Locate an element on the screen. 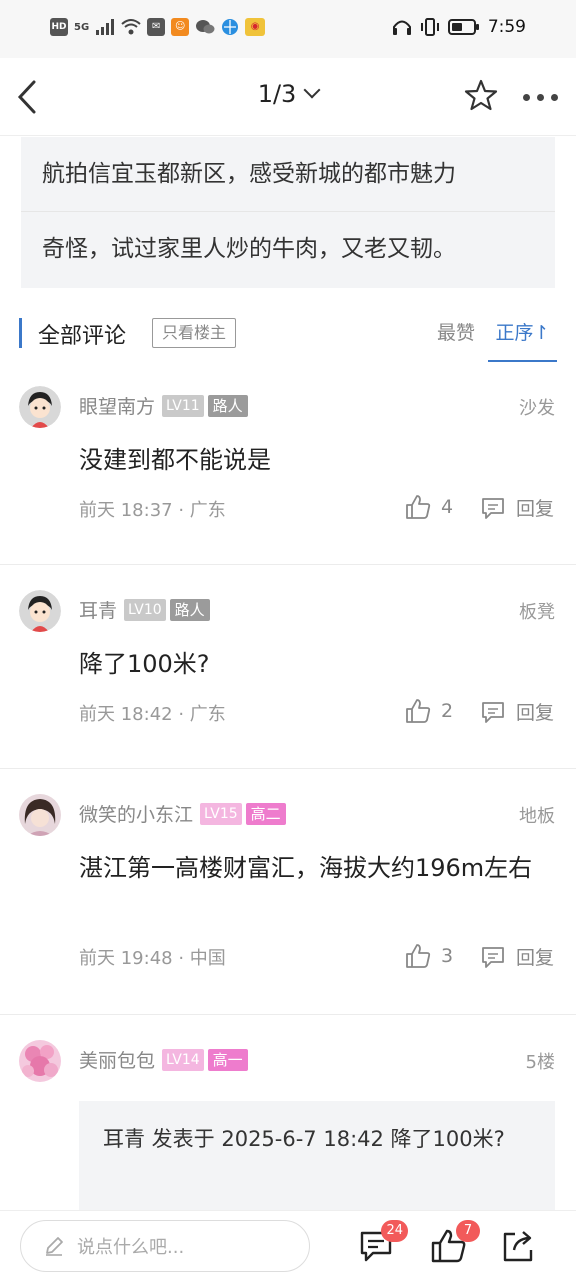 The height and width of the screenshot is (1280, 576). share-button is located at coordinates (518, 1246).